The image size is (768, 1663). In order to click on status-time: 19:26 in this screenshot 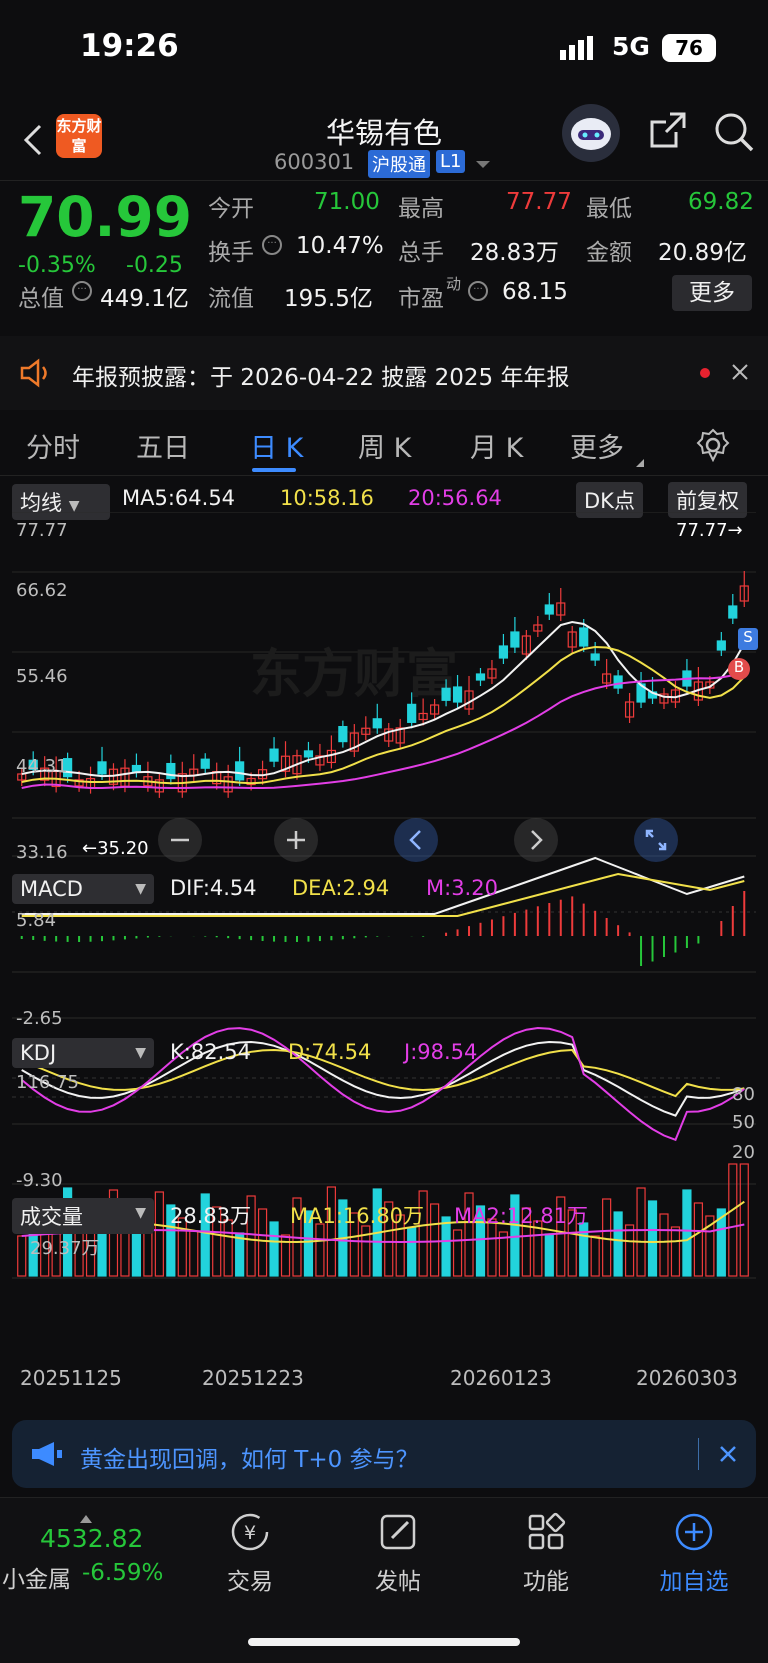, I will do `click(129, 46)`.